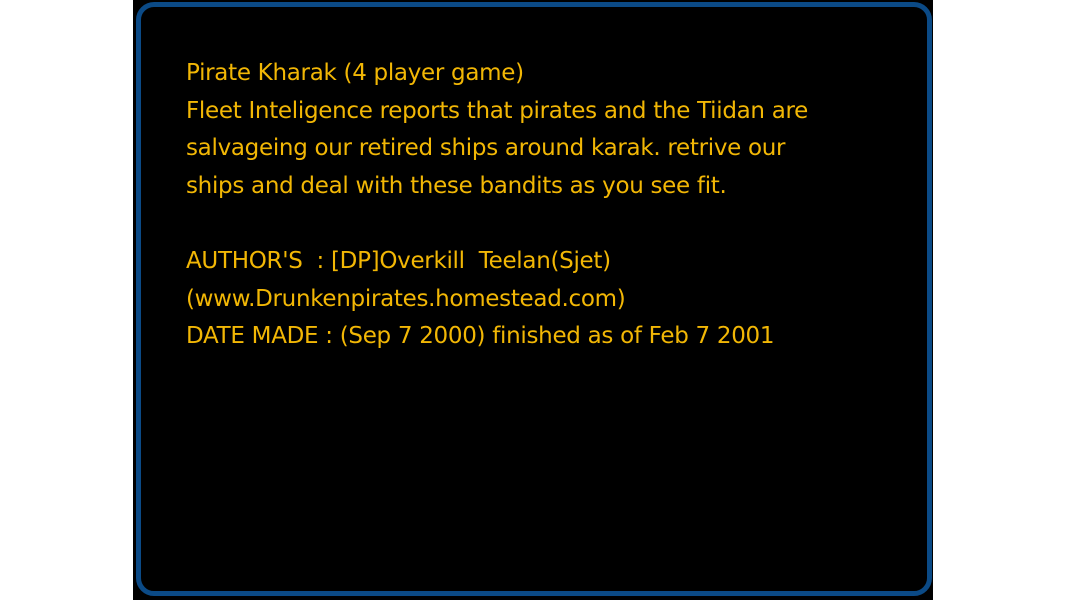 The image size is (1067, 600). What do you see at coordinates (406, 298) in the screenshot?
I see `website-line: (www.Drunkenpirates.homestead.com)` at bounding box center [406, 298].